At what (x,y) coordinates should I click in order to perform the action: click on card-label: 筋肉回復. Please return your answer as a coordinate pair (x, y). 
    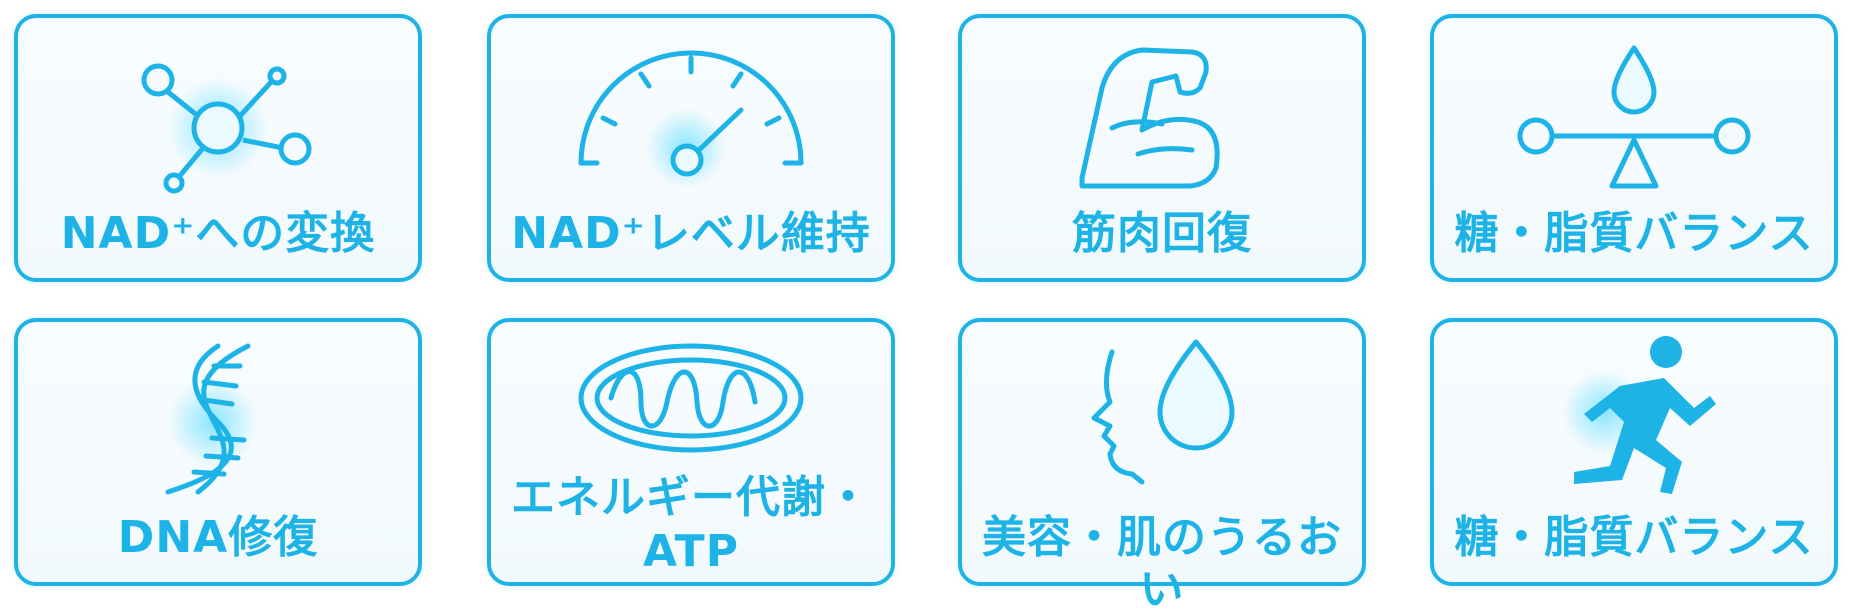
    Looking at the image, I should click on (1162, 233).